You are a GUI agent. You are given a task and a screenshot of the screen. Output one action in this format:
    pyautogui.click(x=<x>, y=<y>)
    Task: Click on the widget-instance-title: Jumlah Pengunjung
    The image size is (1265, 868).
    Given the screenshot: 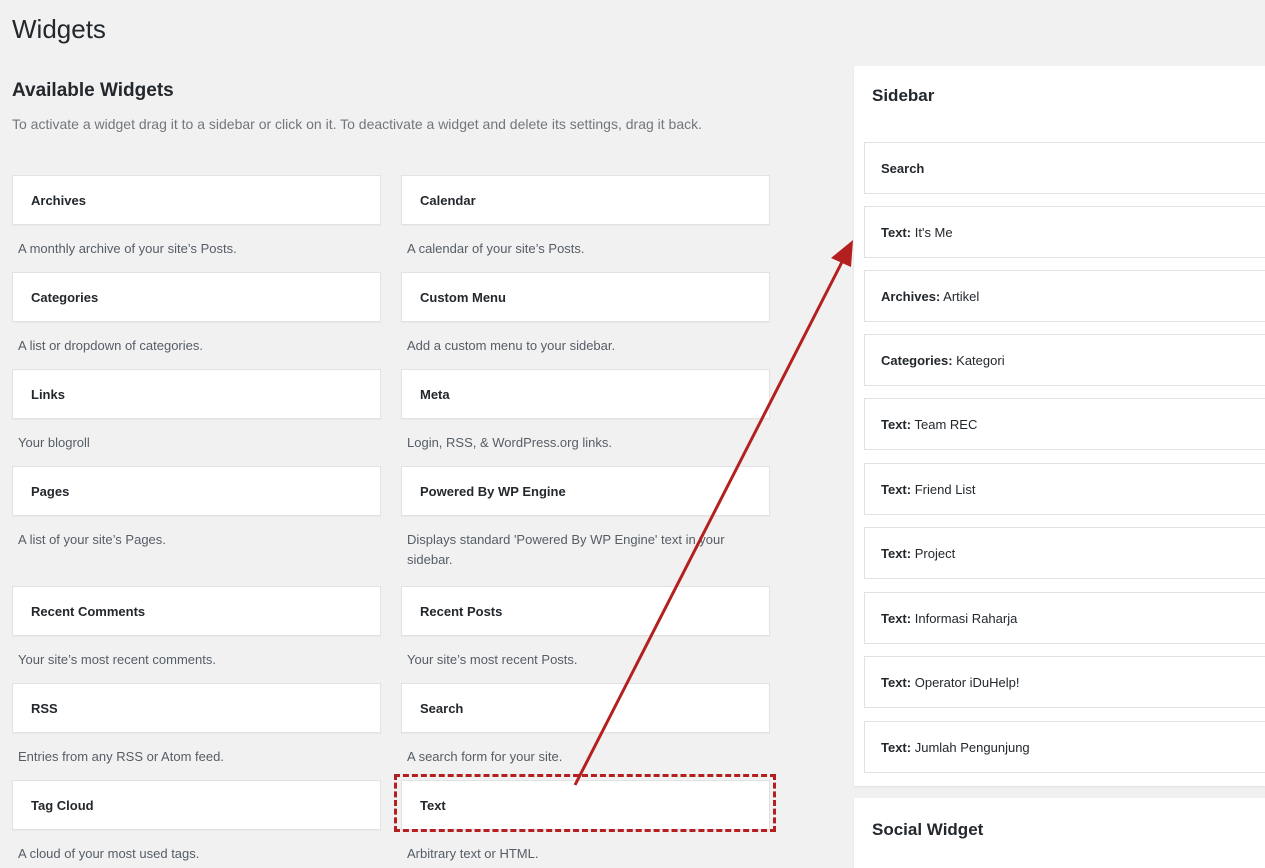 What is the action you would take?
    pyautogui.click(x=972, y=747)
    